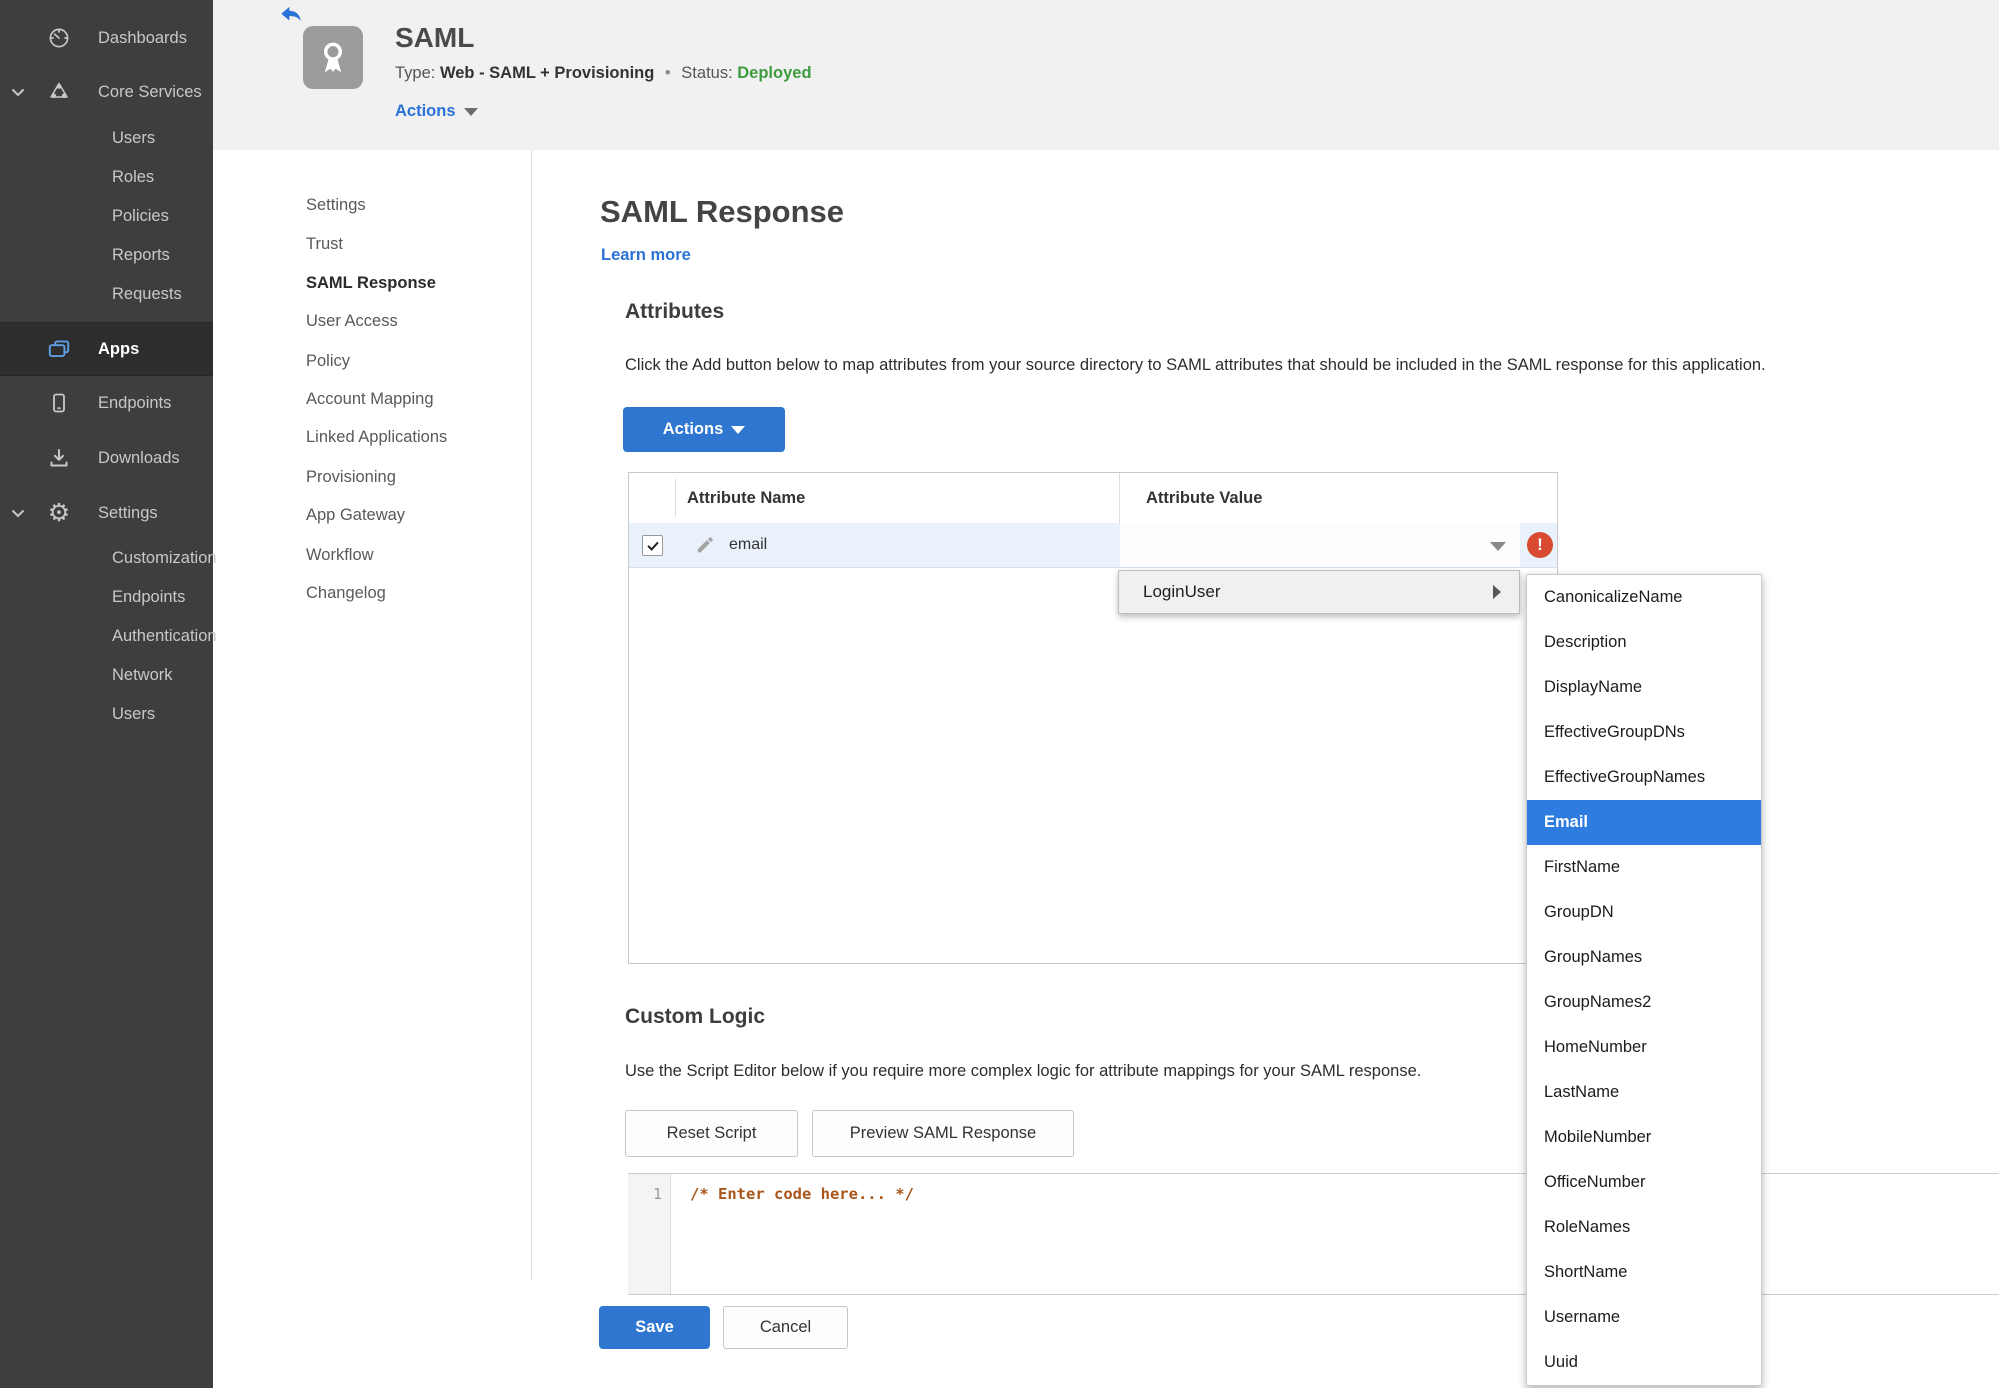  I want to click on sidebar-item-policies: Policies, so click(106, 216).